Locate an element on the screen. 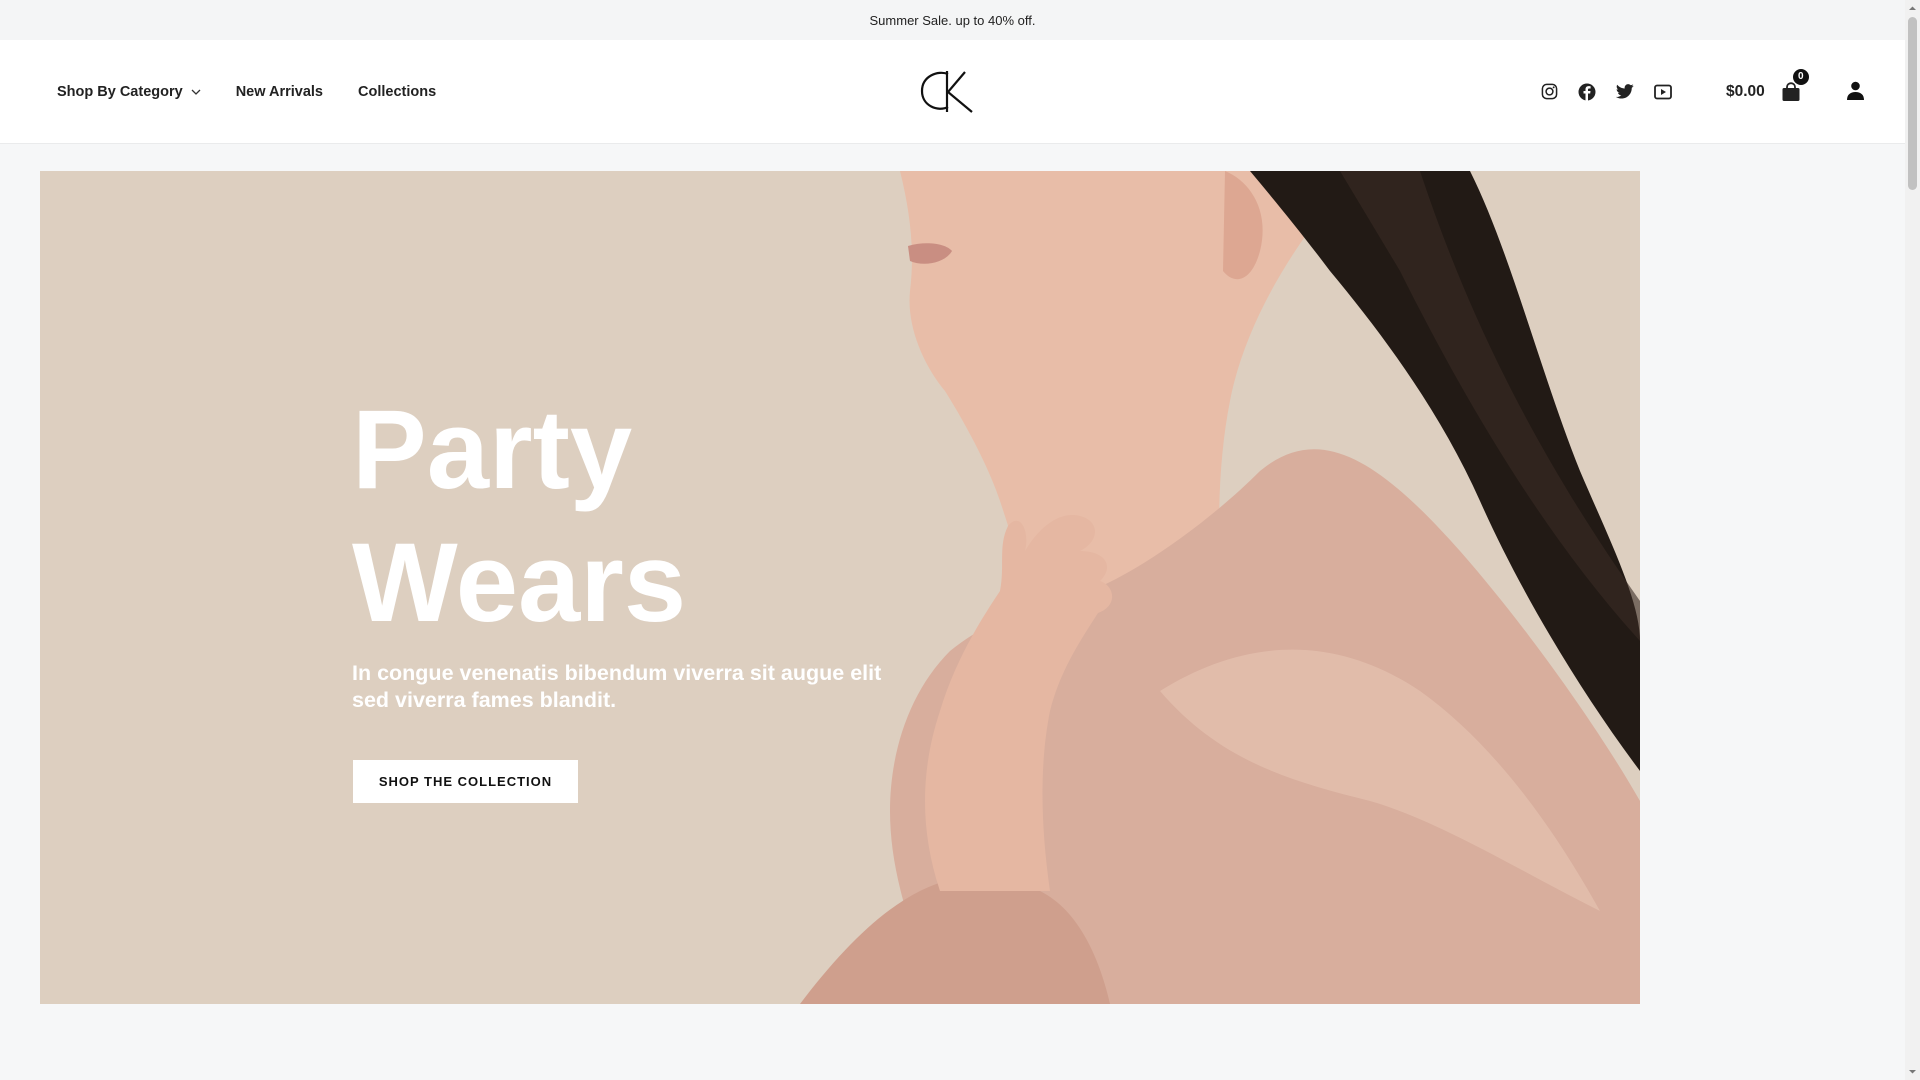 This screenshot has width=1920, height=1080. page-scrollbar is located at coordinates (1912, 540).